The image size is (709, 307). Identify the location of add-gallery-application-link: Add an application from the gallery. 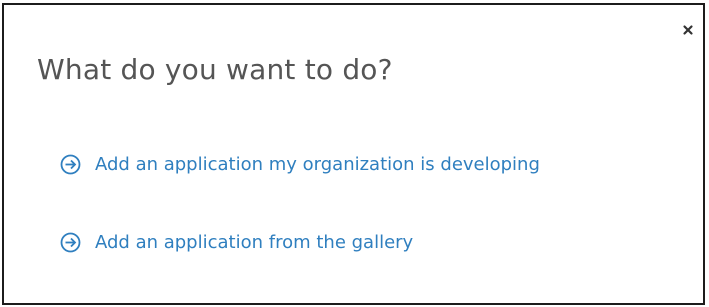
(236, 242).